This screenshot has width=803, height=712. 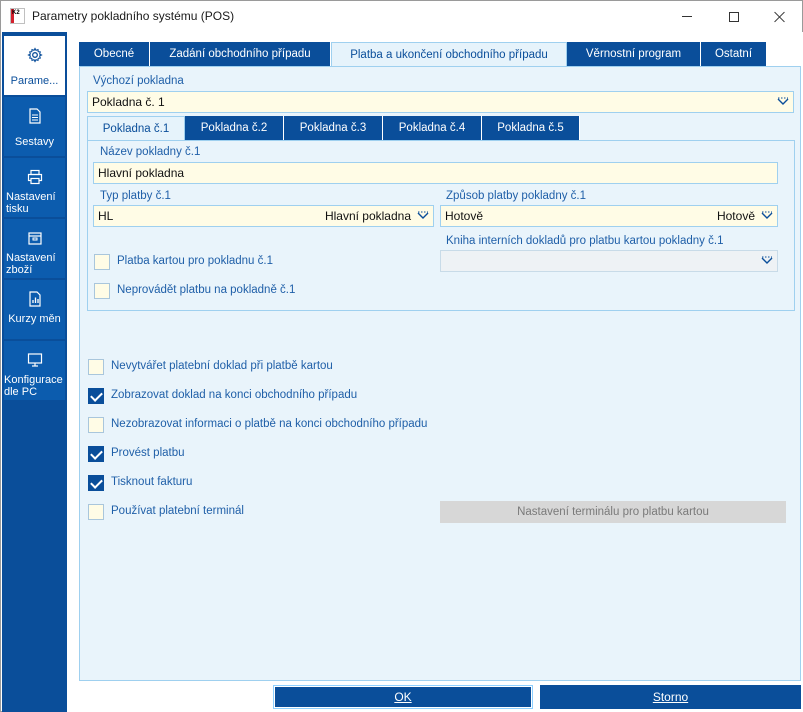 I want to click on payment-method-select: Hotově Hotově, so click(x=609, y=216).